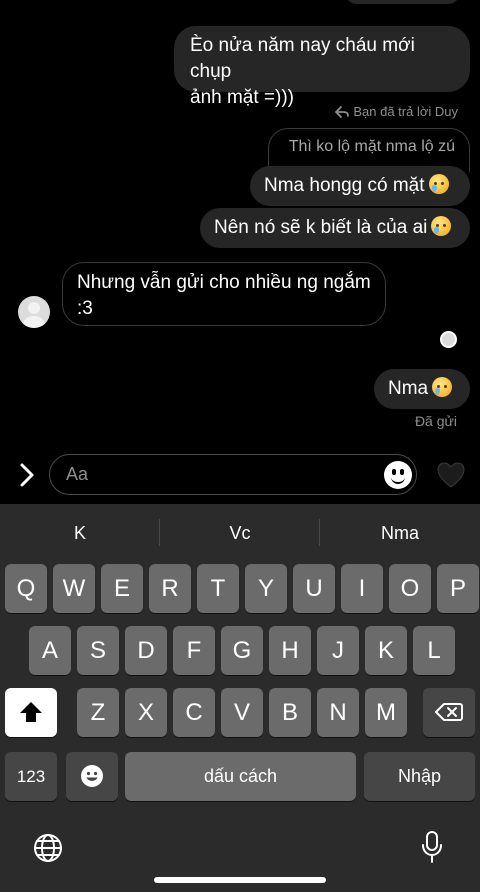  Describe the element at coordinates (240, 880) in the screenshot. I see `home-indicator` at that location.